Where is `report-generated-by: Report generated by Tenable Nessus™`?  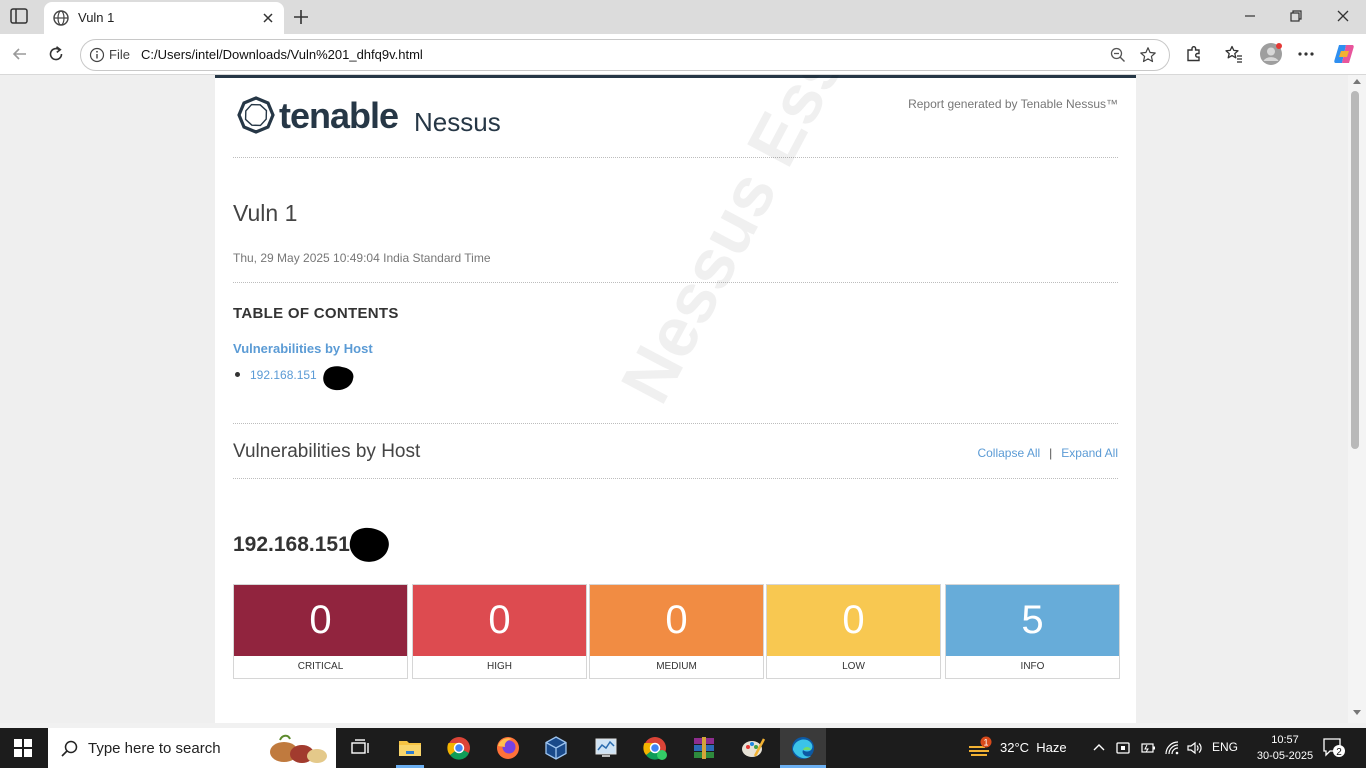
report-generated-by: Report generated by Tenable Nessus™ is located at coordinates (1013, 104).